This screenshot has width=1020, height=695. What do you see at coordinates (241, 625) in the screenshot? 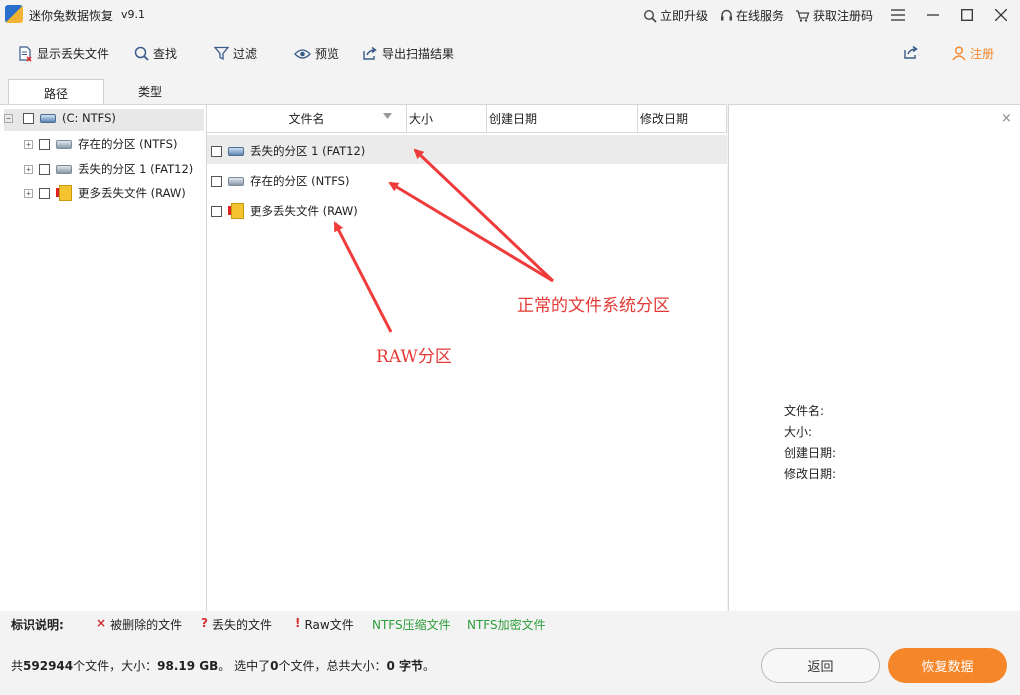
I see `legend-lost-label: 丢失的文件` at bounding box center [241, 625].